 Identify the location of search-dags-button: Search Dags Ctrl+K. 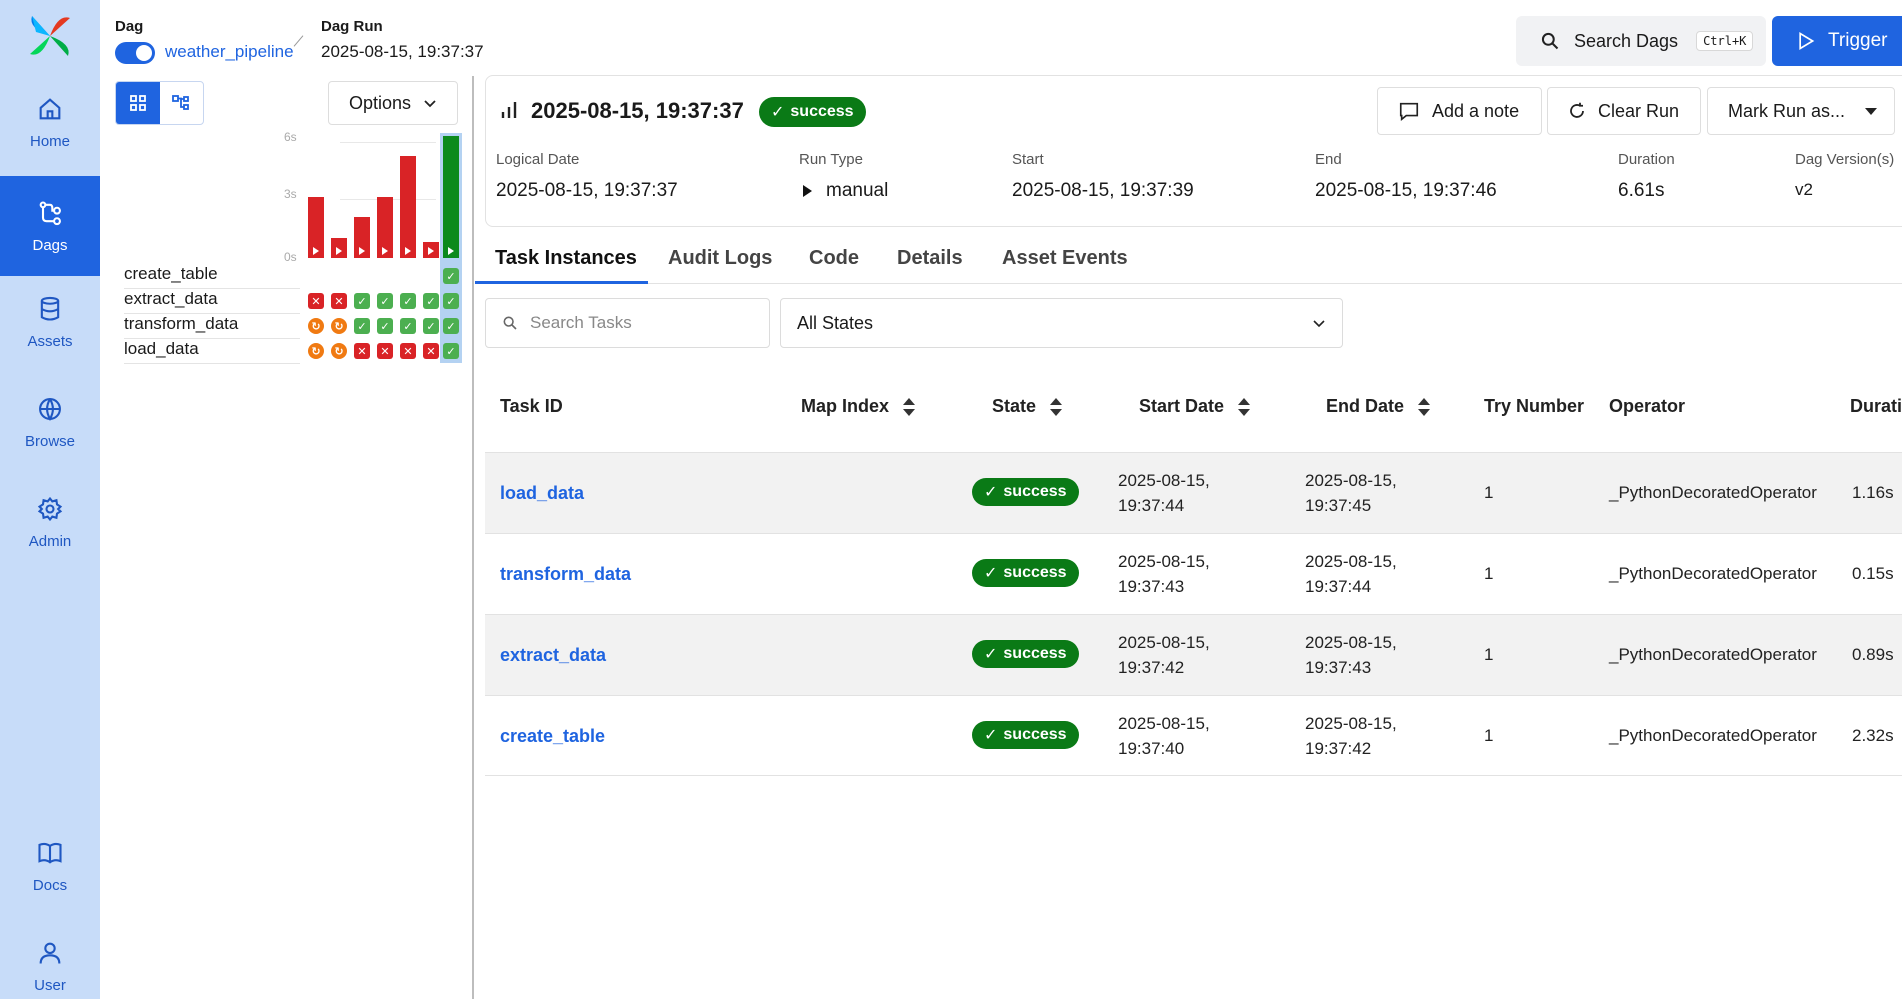
(1641, 41).